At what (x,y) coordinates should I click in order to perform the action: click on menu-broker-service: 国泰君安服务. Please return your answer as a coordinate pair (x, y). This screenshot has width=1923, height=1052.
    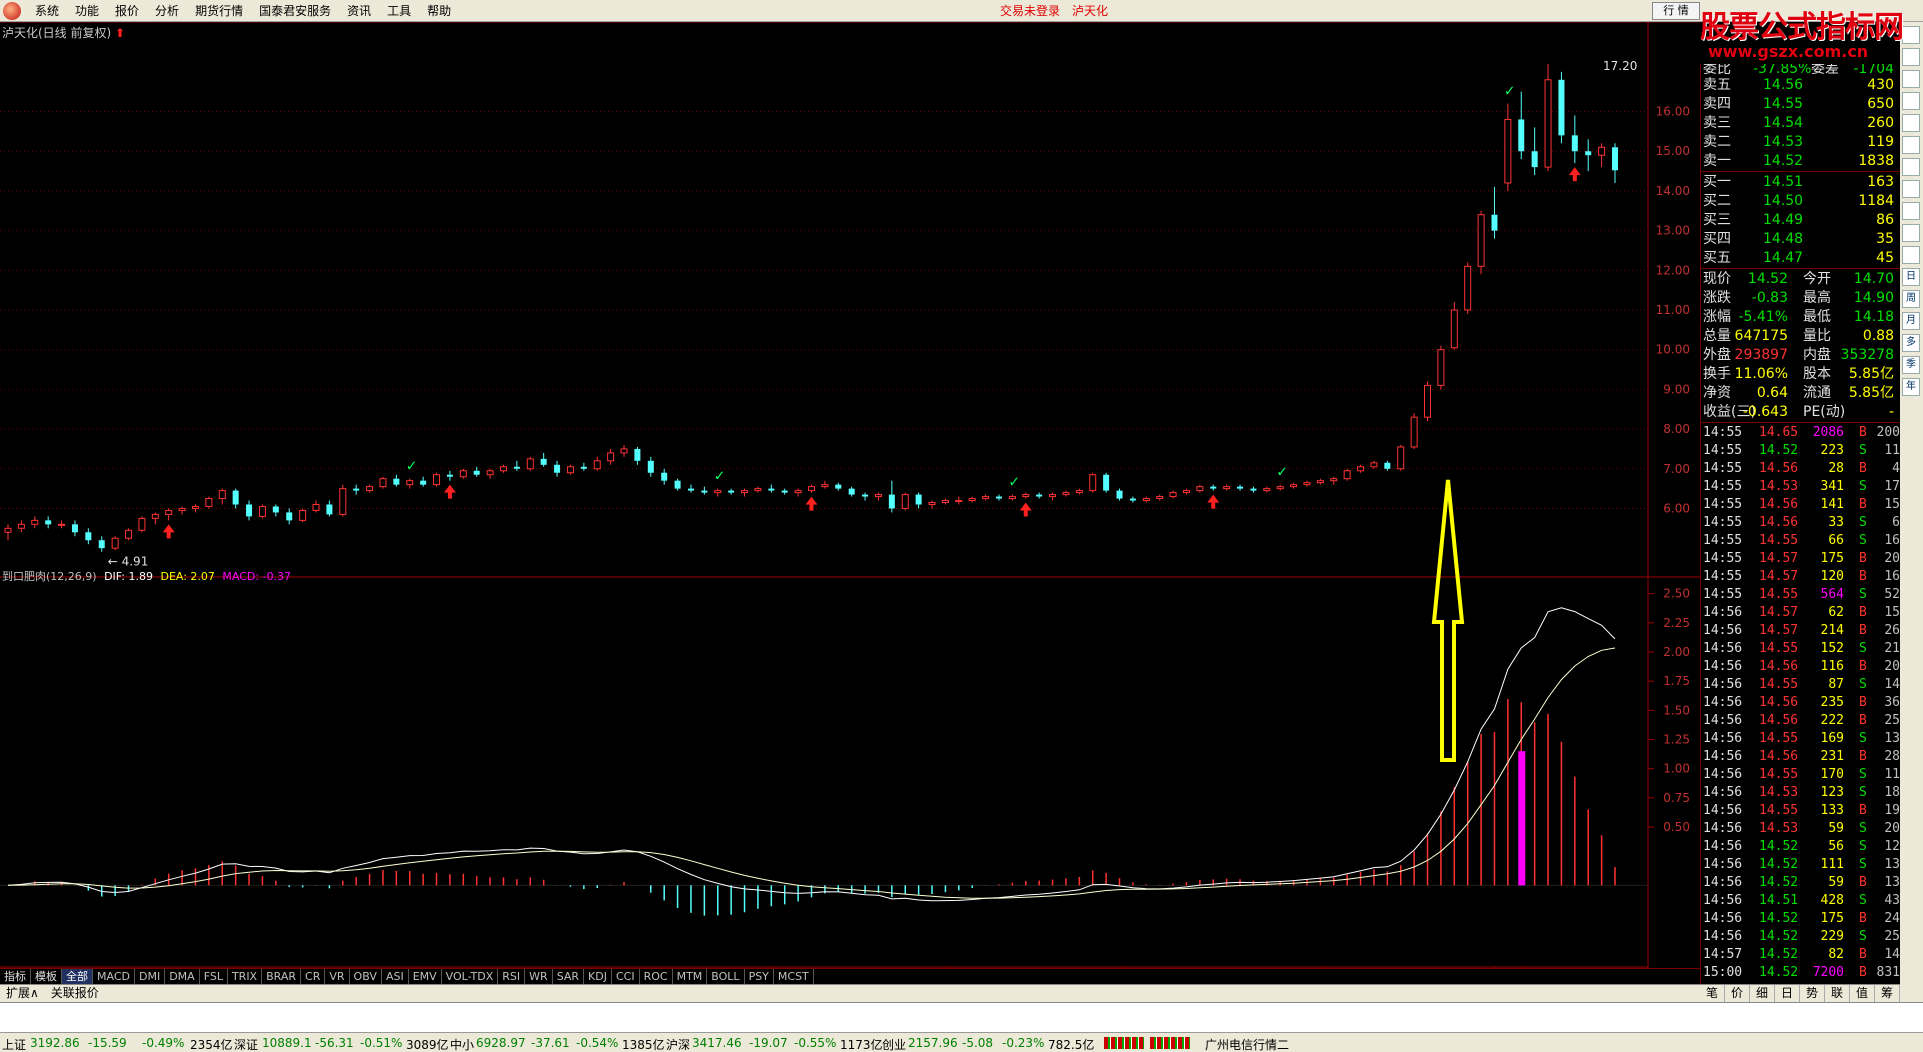
    Looking at the image, I should click on (295, 11).